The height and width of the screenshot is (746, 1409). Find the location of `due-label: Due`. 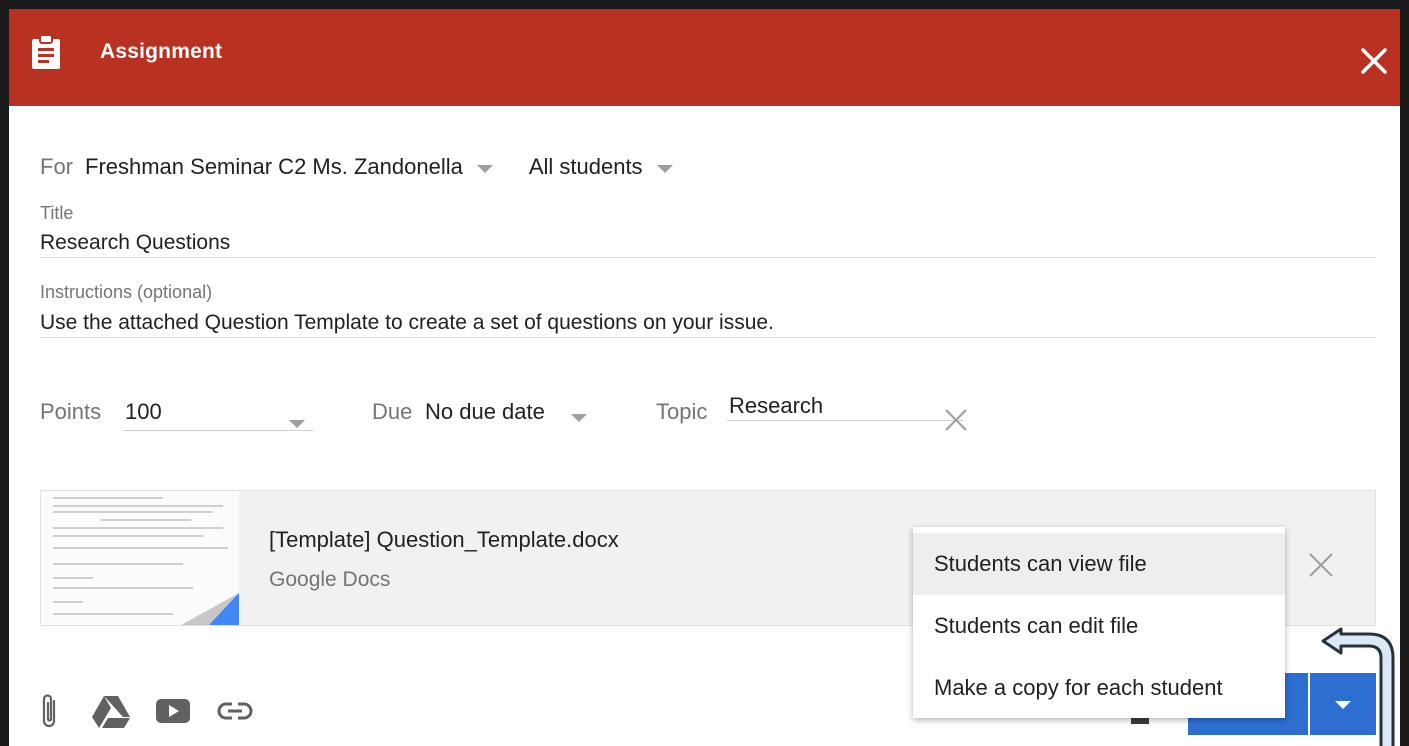

due-label: Due is located at coordinates (392, 411).